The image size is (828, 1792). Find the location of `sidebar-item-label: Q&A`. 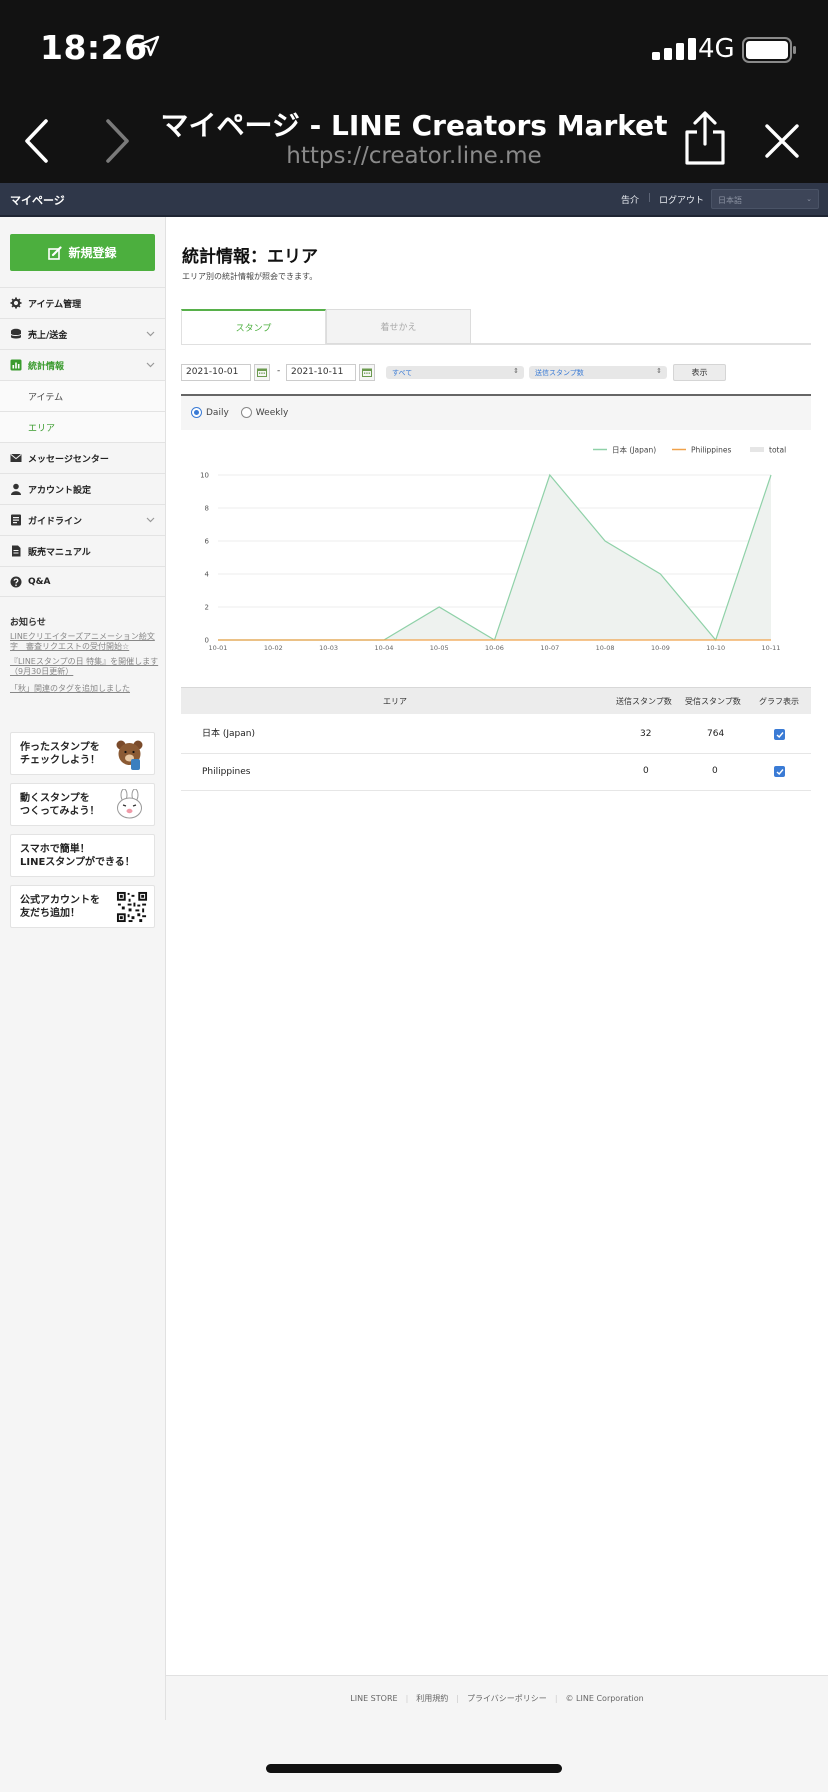

sidebar-item-label: Q&A is located at coordinates (39, 581).